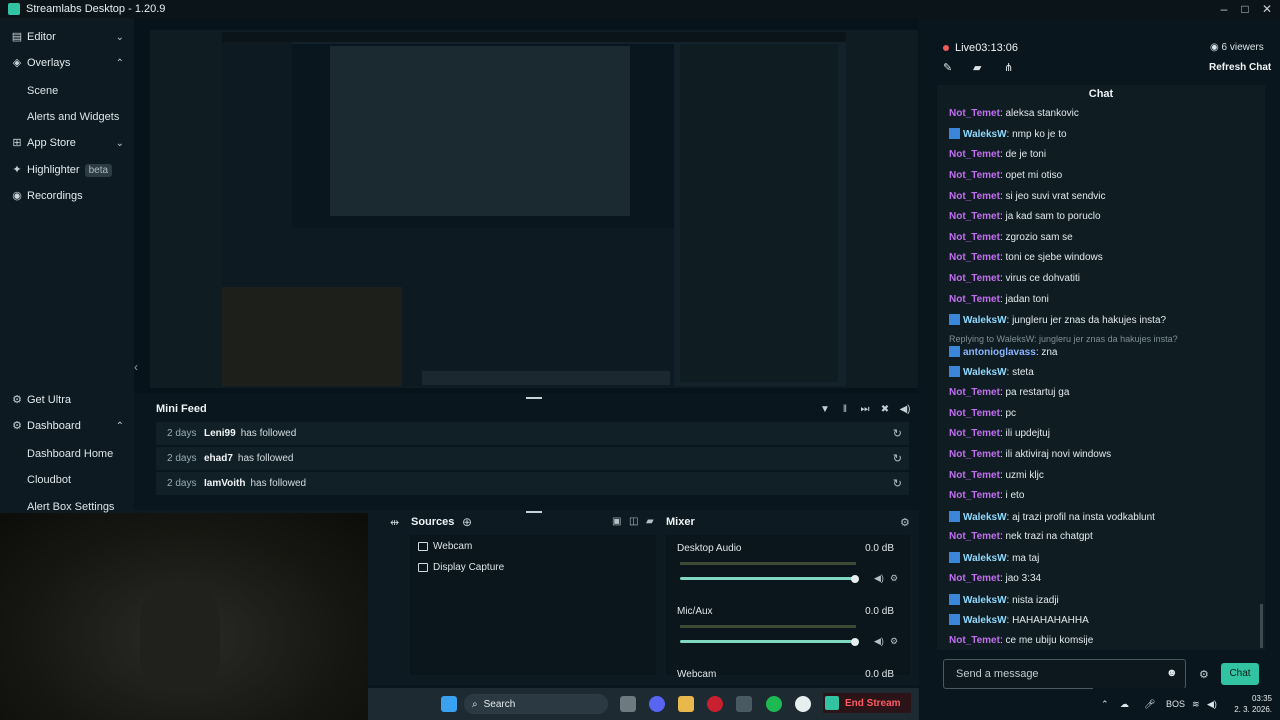  What do you see at coordinates (467, 522) in the screenshot?
I see `add-source-icon: ⊕` at bounding box center [467, 522].